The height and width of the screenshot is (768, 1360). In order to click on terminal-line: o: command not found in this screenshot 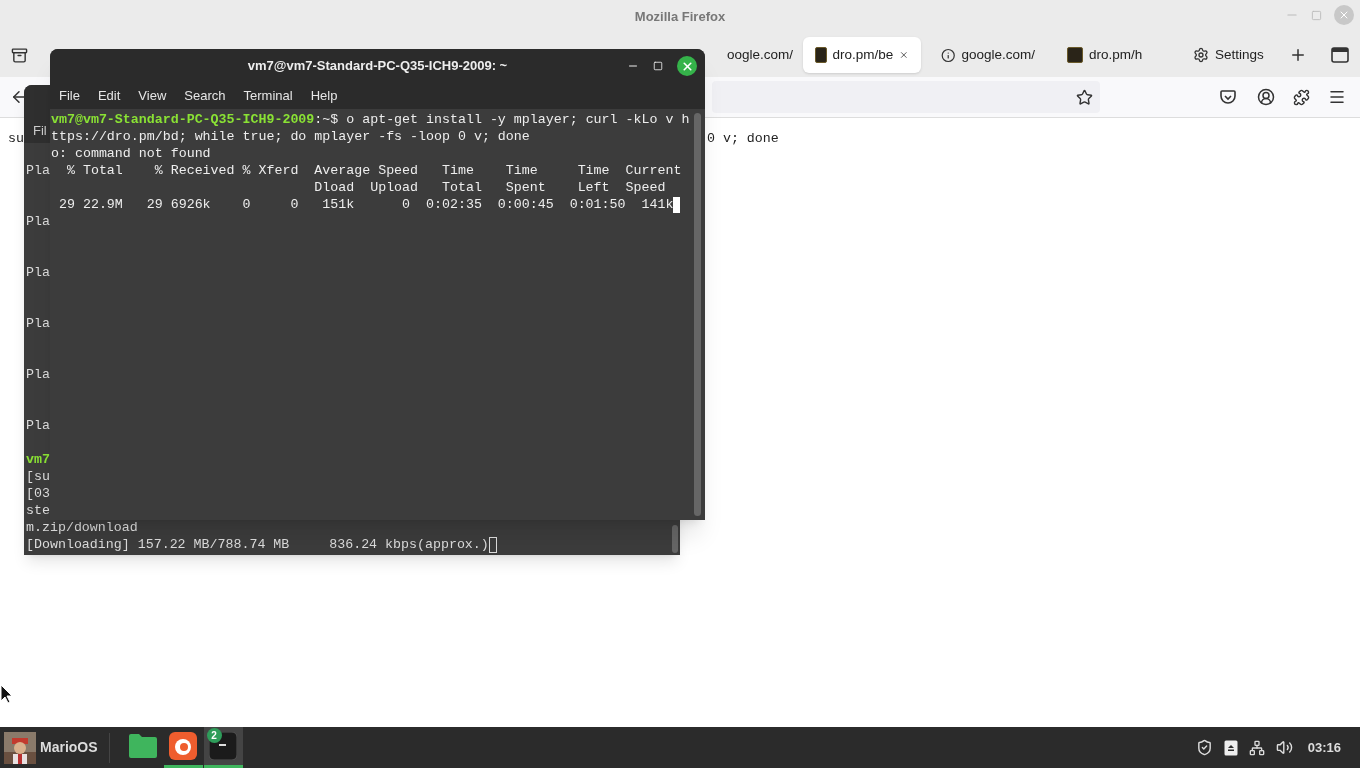, I will do `click(131, 153)`.